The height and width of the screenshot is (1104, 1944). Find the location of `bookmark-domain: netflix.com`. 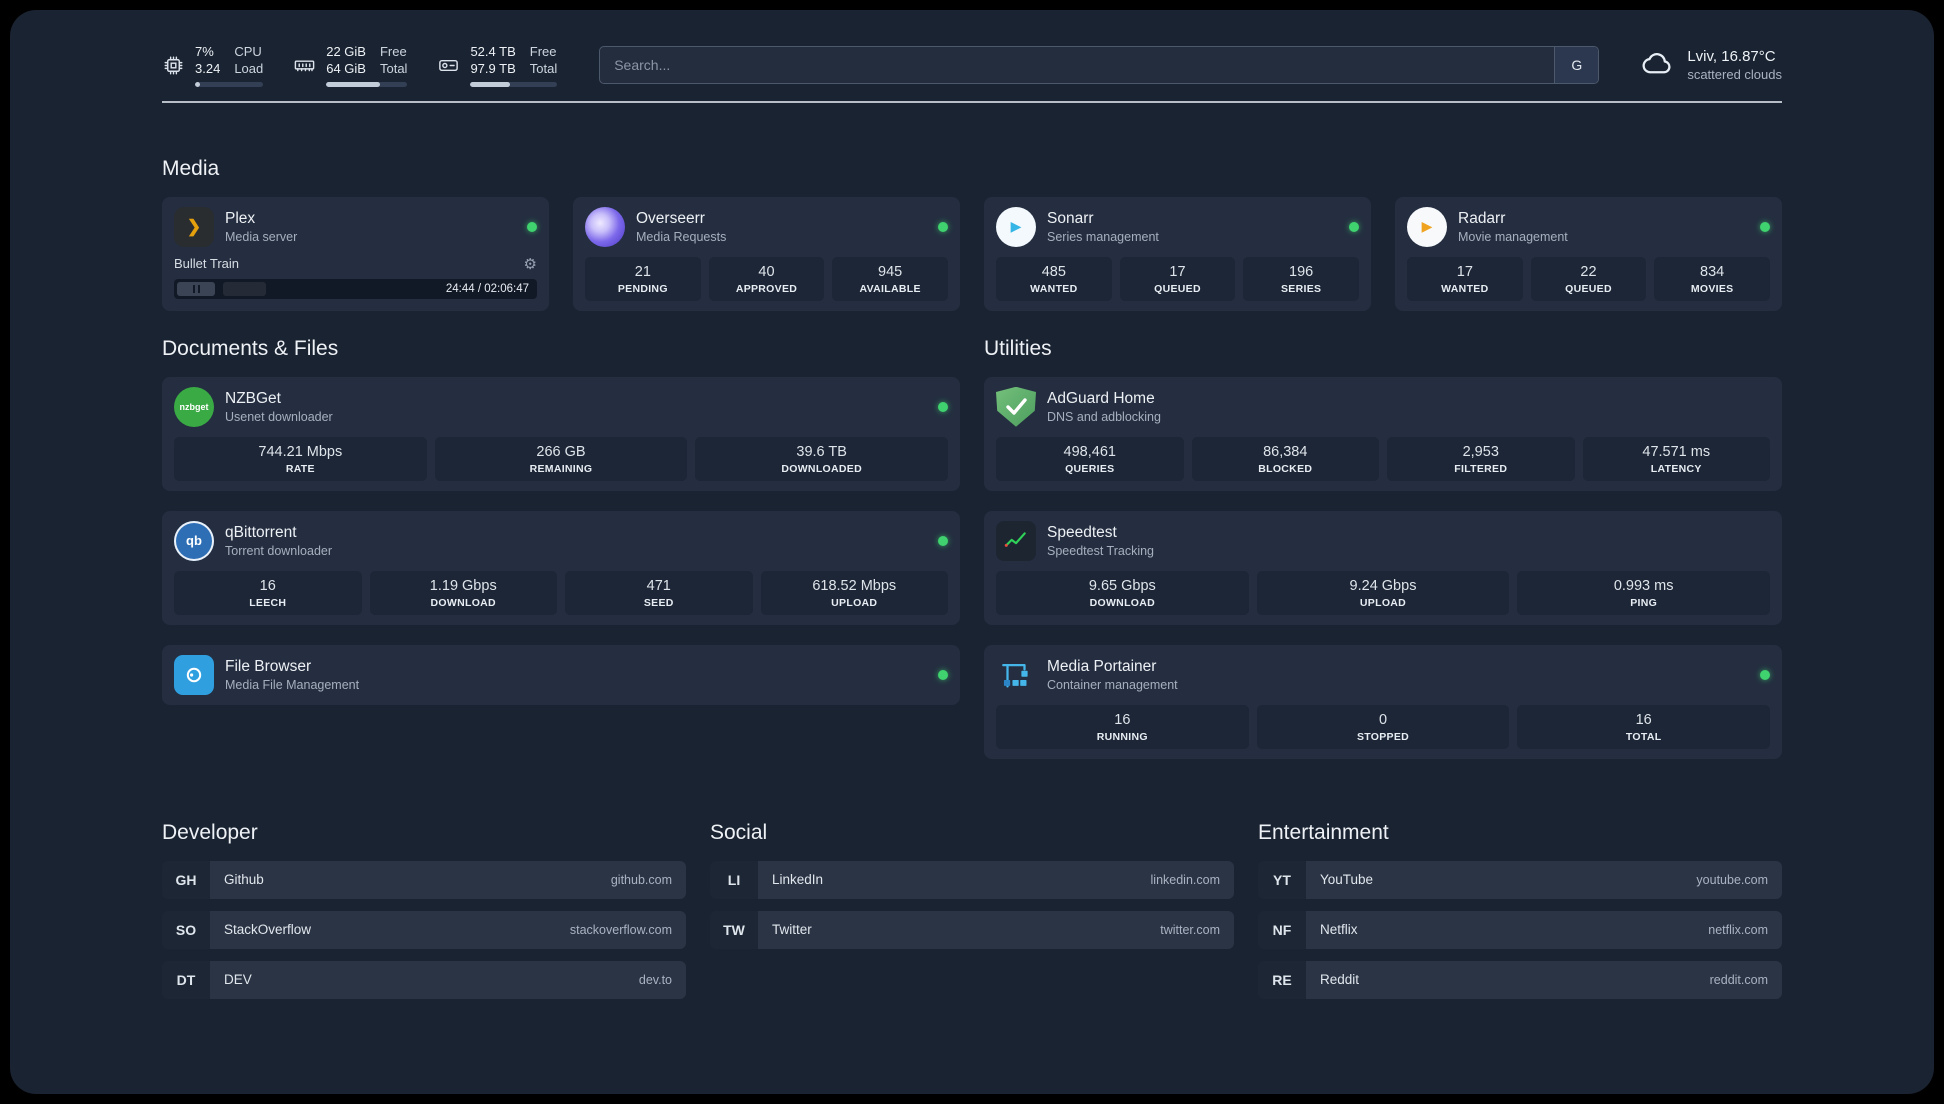

bookmark-domain: netflix.com is located at coordinates (1738, 929).